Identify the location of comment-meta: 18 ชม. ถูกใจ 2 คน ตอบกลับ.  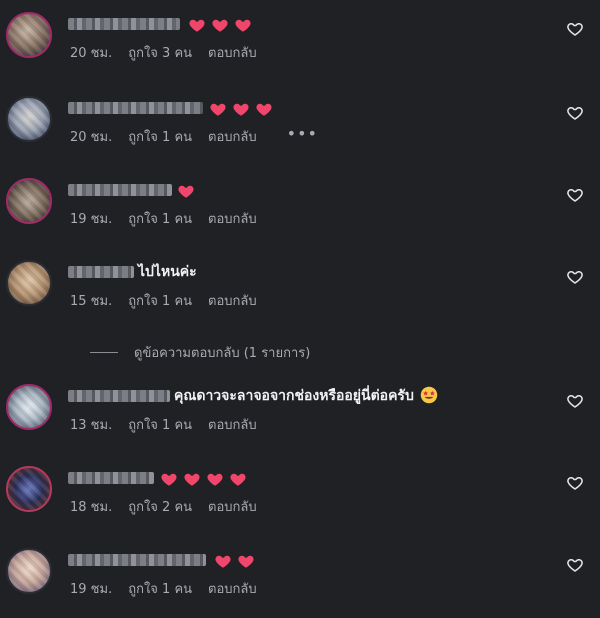
(171, 506).